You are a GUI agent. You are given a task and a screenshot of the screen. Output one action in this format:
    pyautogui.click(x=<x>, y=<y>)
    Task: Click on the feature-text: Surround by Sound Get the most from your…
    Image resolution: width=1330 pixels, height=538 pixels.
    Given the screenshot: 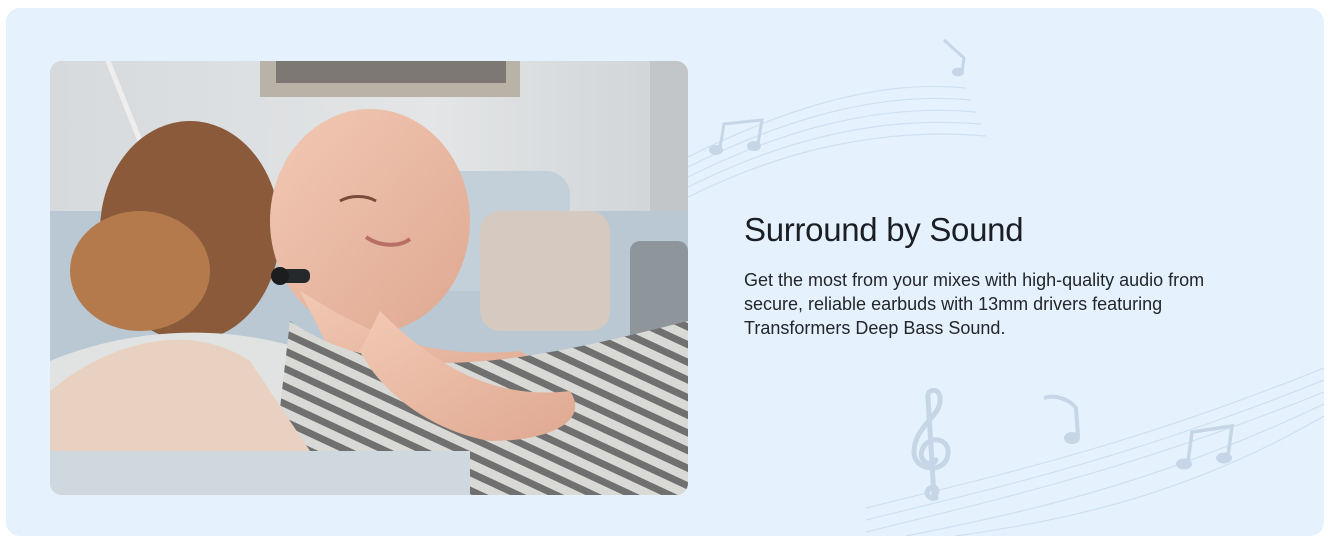 What is the action you would take?
    pyautogui.click(x=1014, y=275)
    